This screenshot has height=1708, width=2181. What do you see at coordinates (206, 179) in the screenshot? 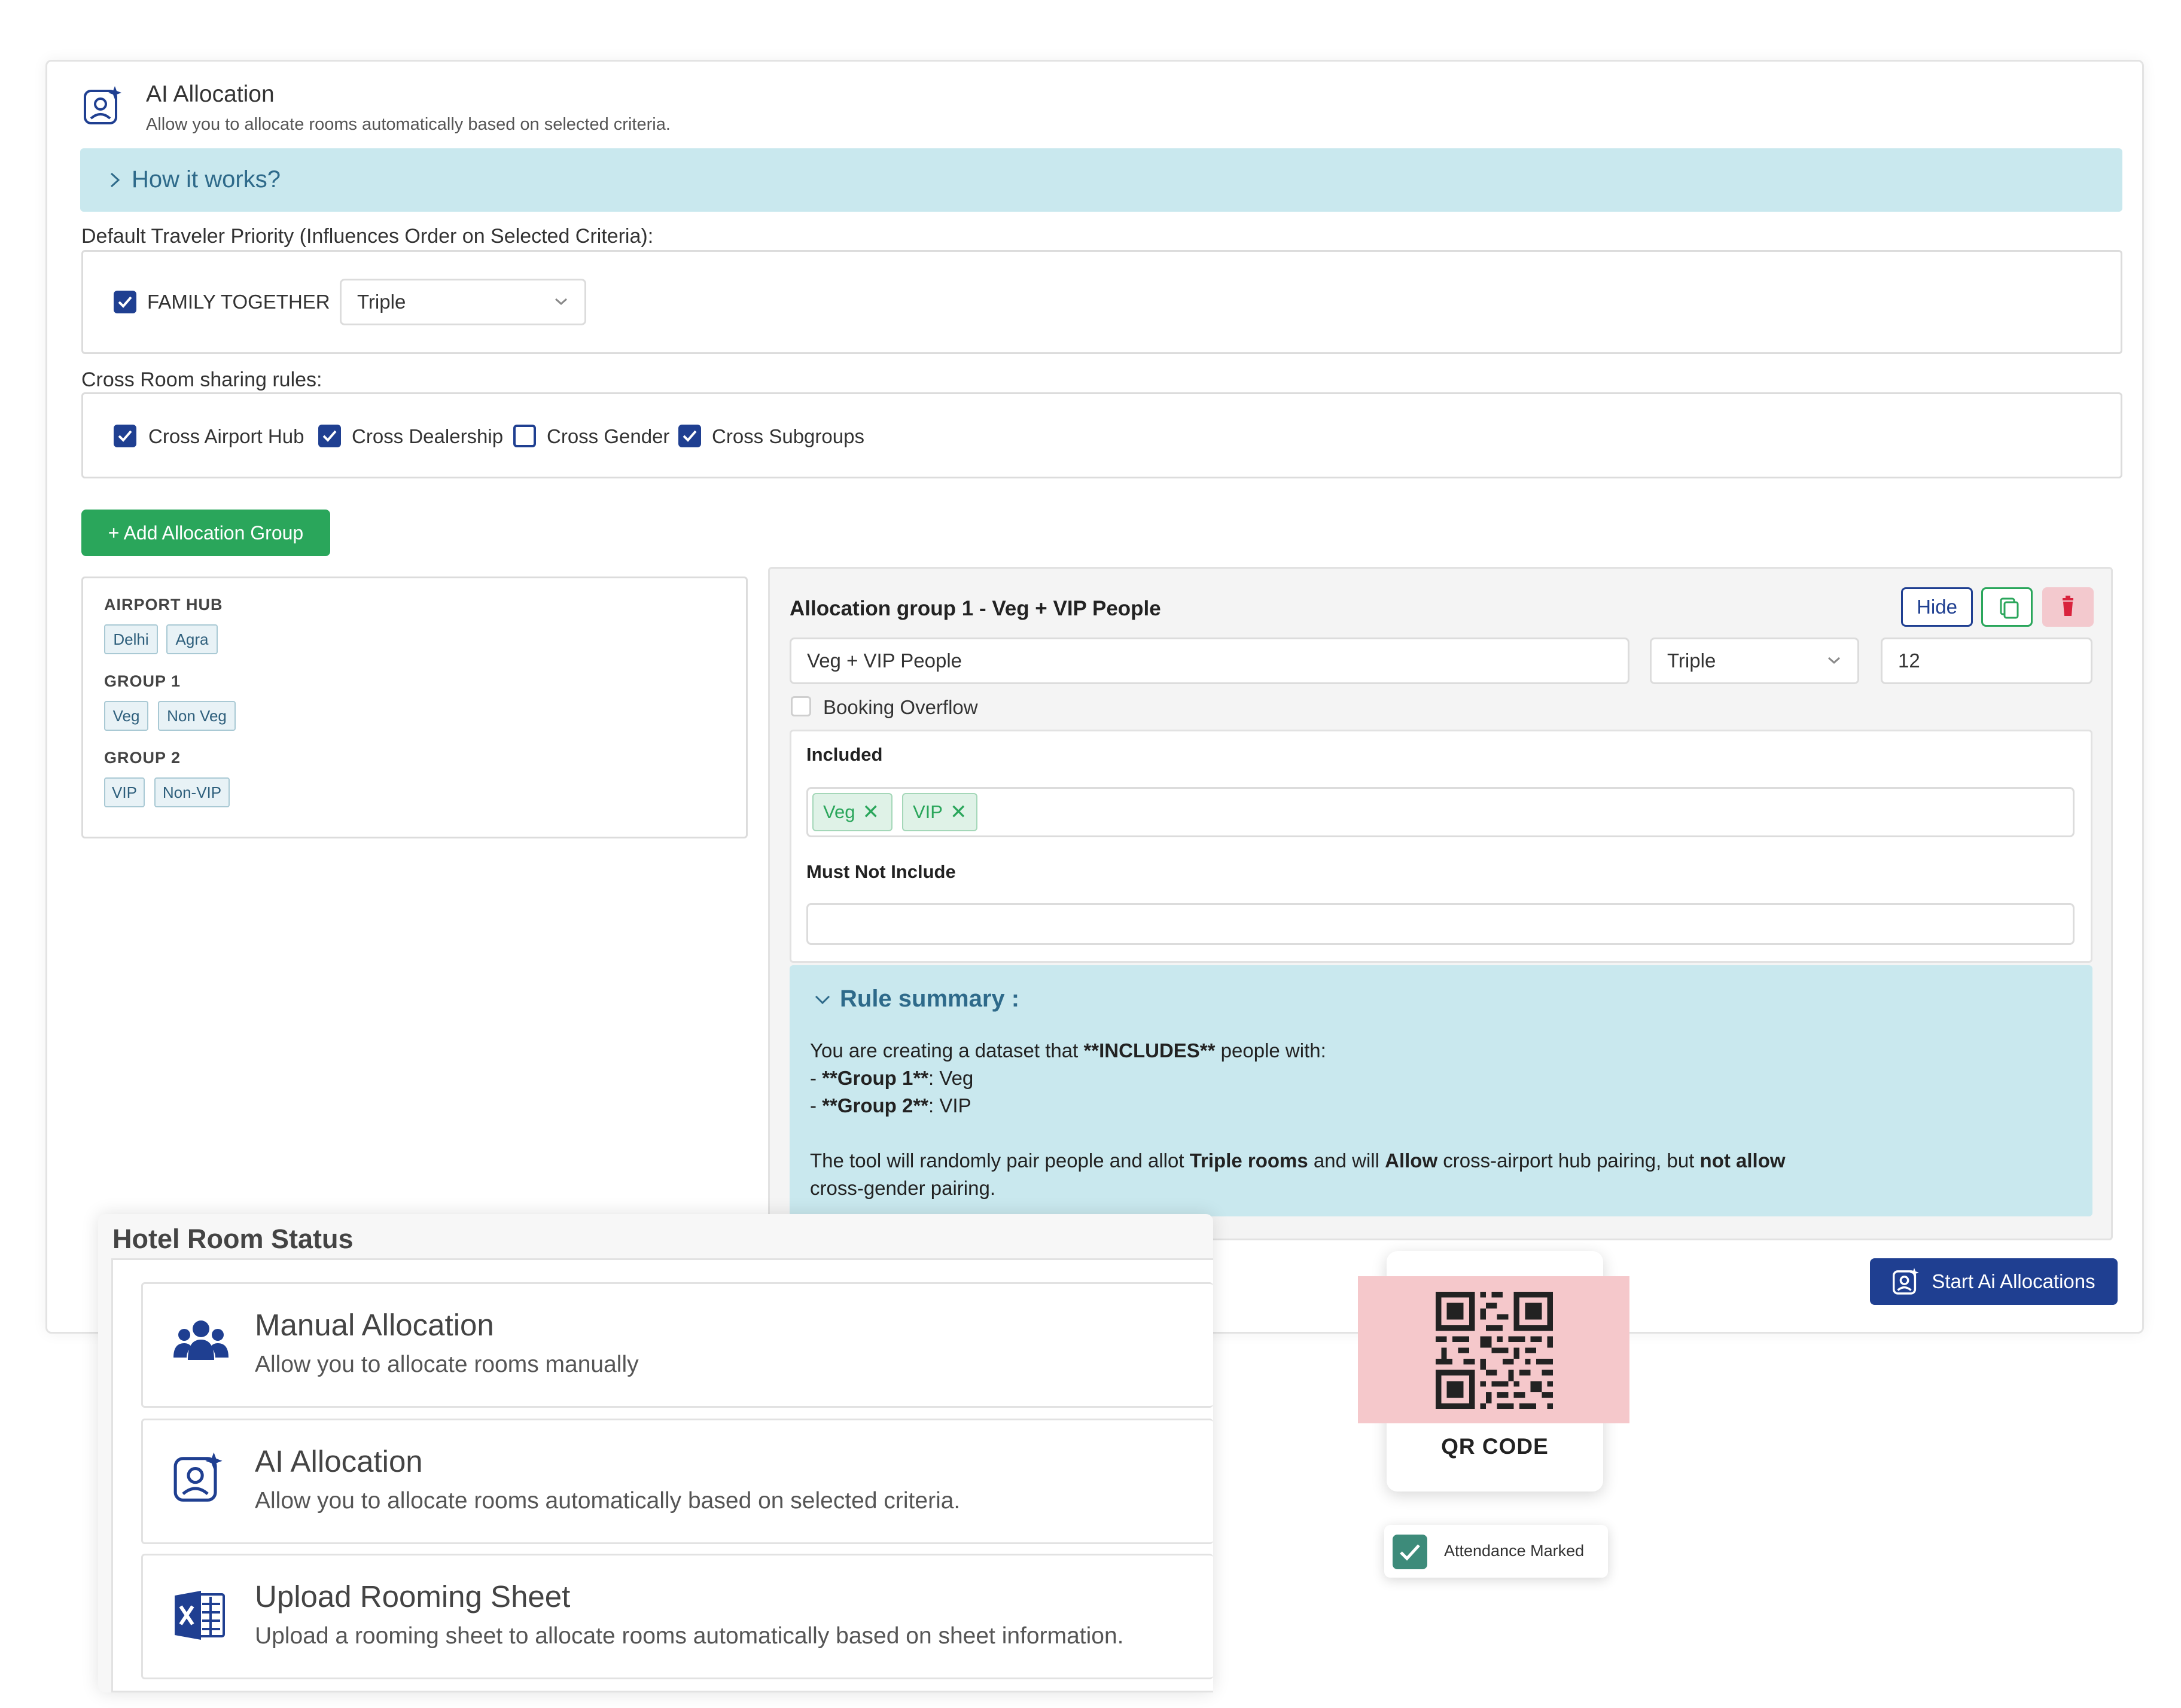
I see `how-it-works-label: How it works?` at bounding box center [206, 179].